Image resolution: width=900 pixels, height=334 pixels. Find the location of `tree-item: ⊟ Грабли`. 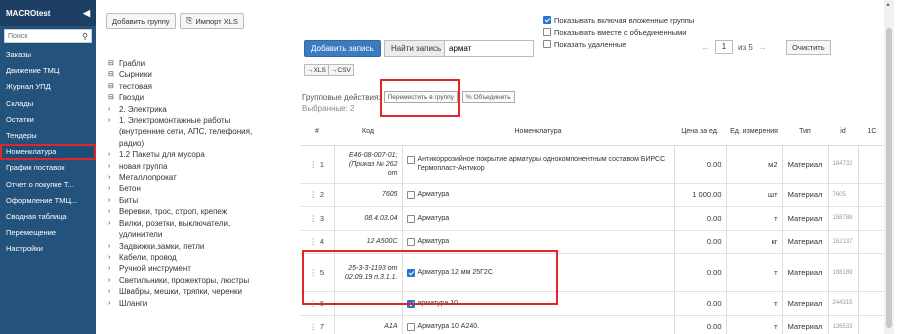

tree-item: ⊟ Грабли is located at coordinates (203, 63).